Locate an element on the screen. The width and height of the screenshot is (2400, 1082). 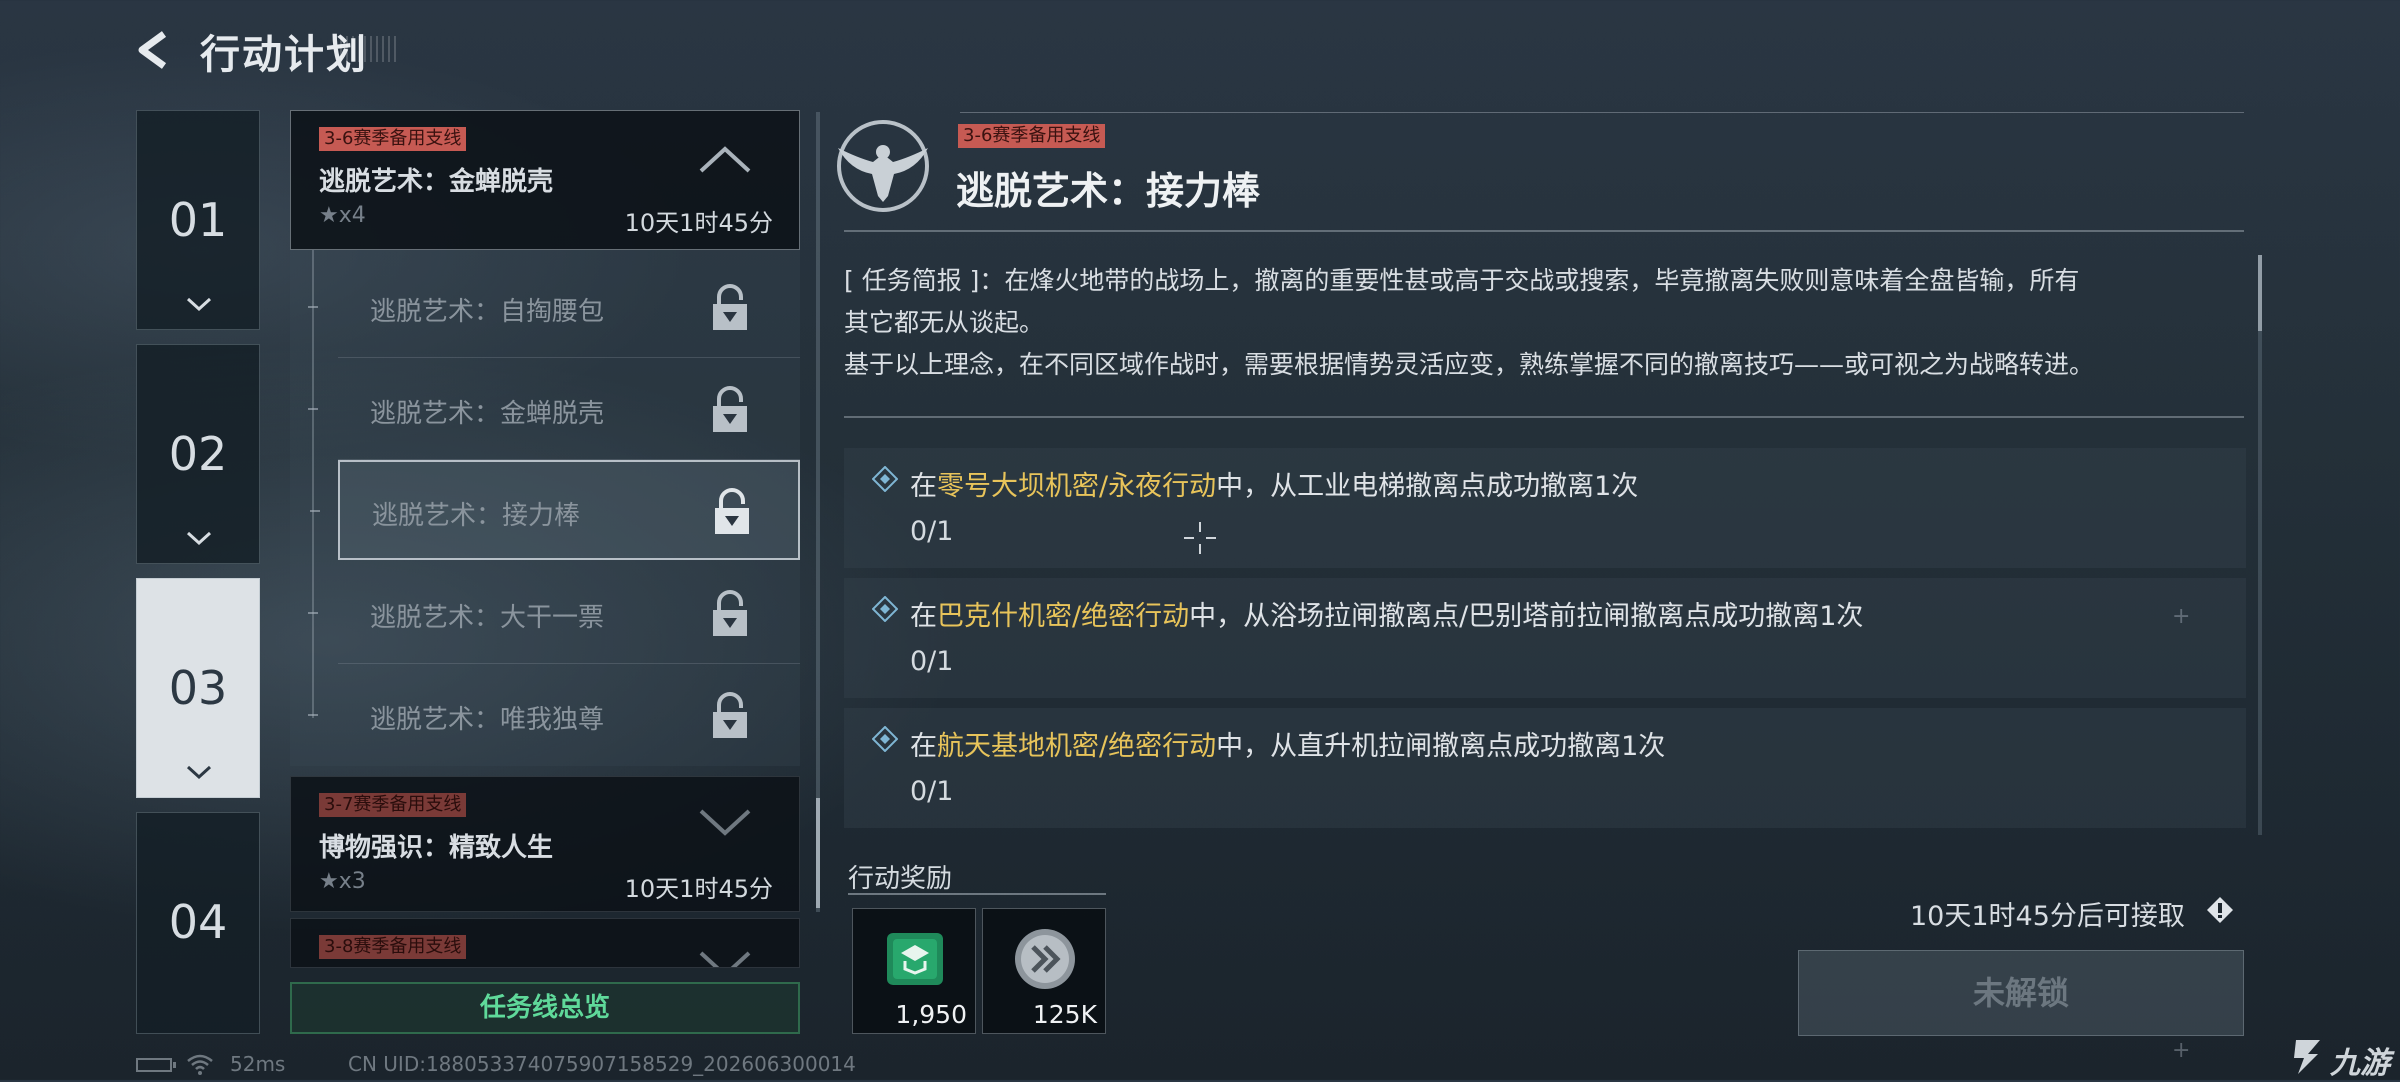
sub-mission-item: 逃脱艺术：大干一票 is located at coordinates (554, 614).